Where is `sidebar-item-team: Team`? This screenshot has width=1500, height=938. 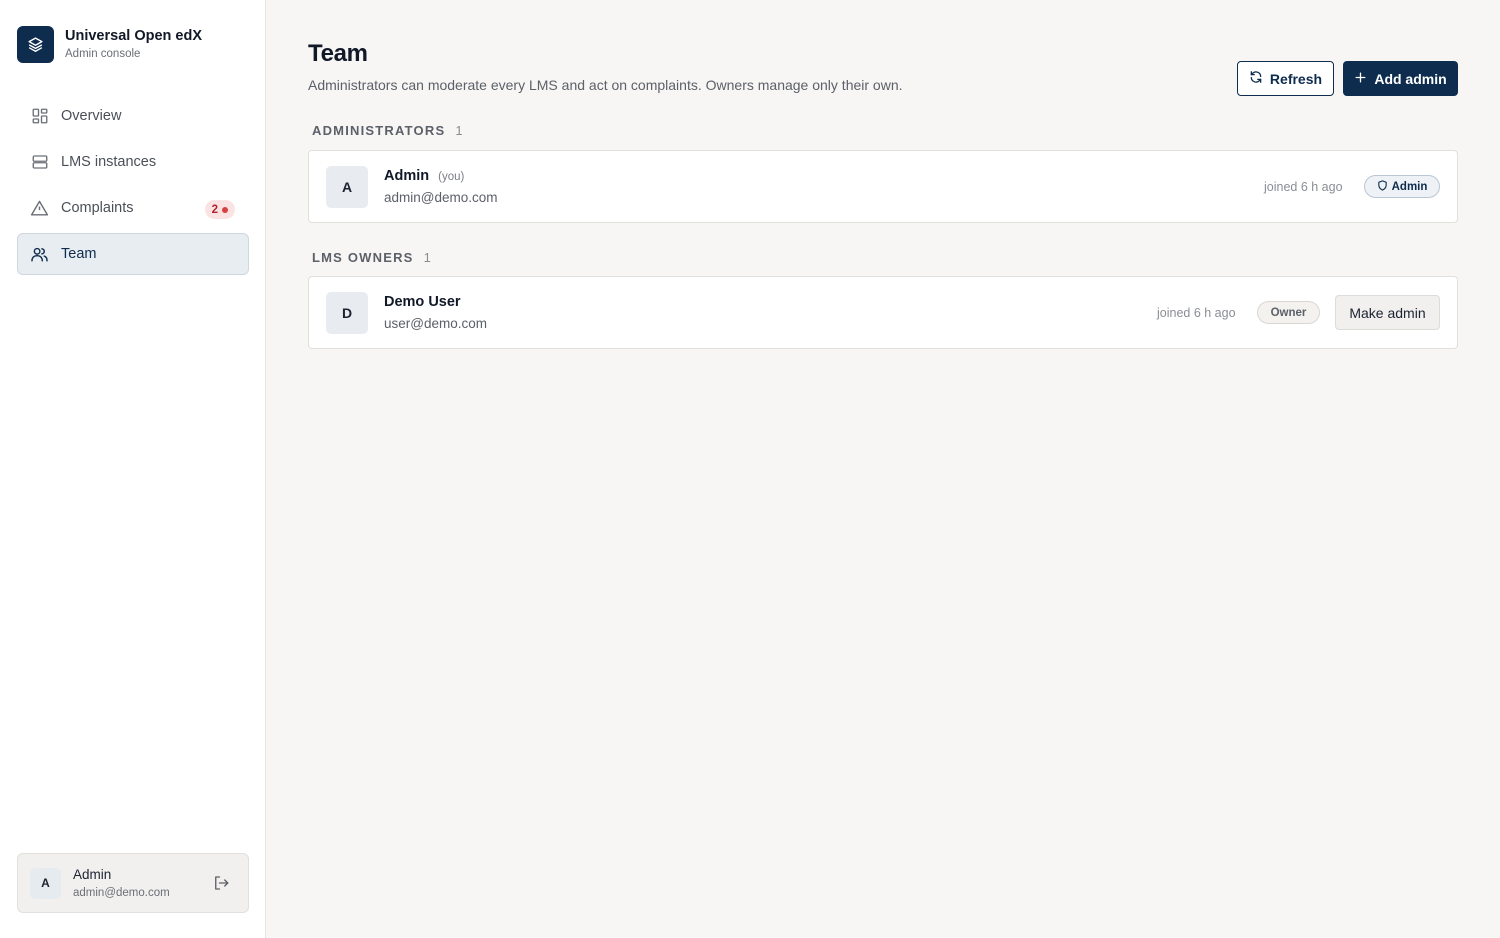 sidebar-item-team: Team is located at coordinates (133, 254).